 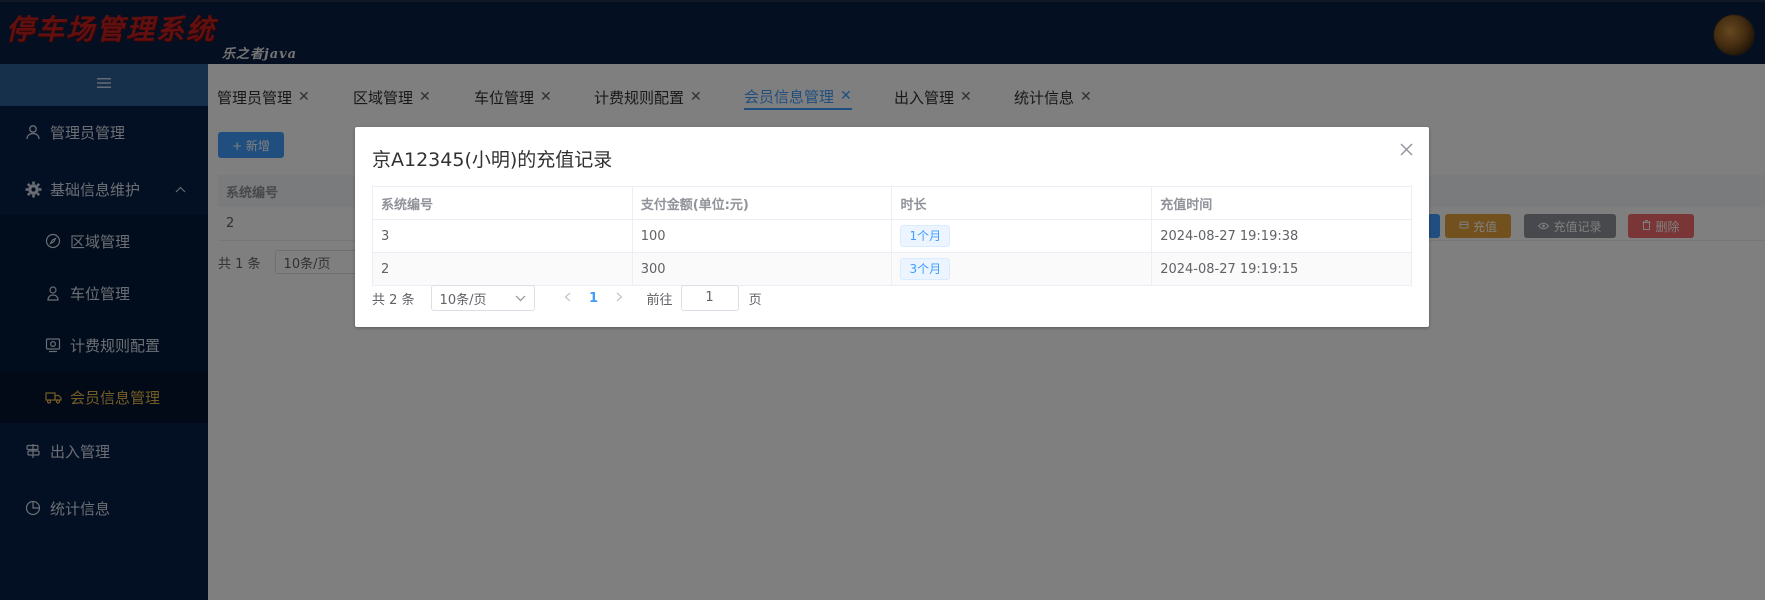 I want to click on dialog-pagination: 共 2 条 10条/页 1 前往 1 页, so click(x=567, y=298).